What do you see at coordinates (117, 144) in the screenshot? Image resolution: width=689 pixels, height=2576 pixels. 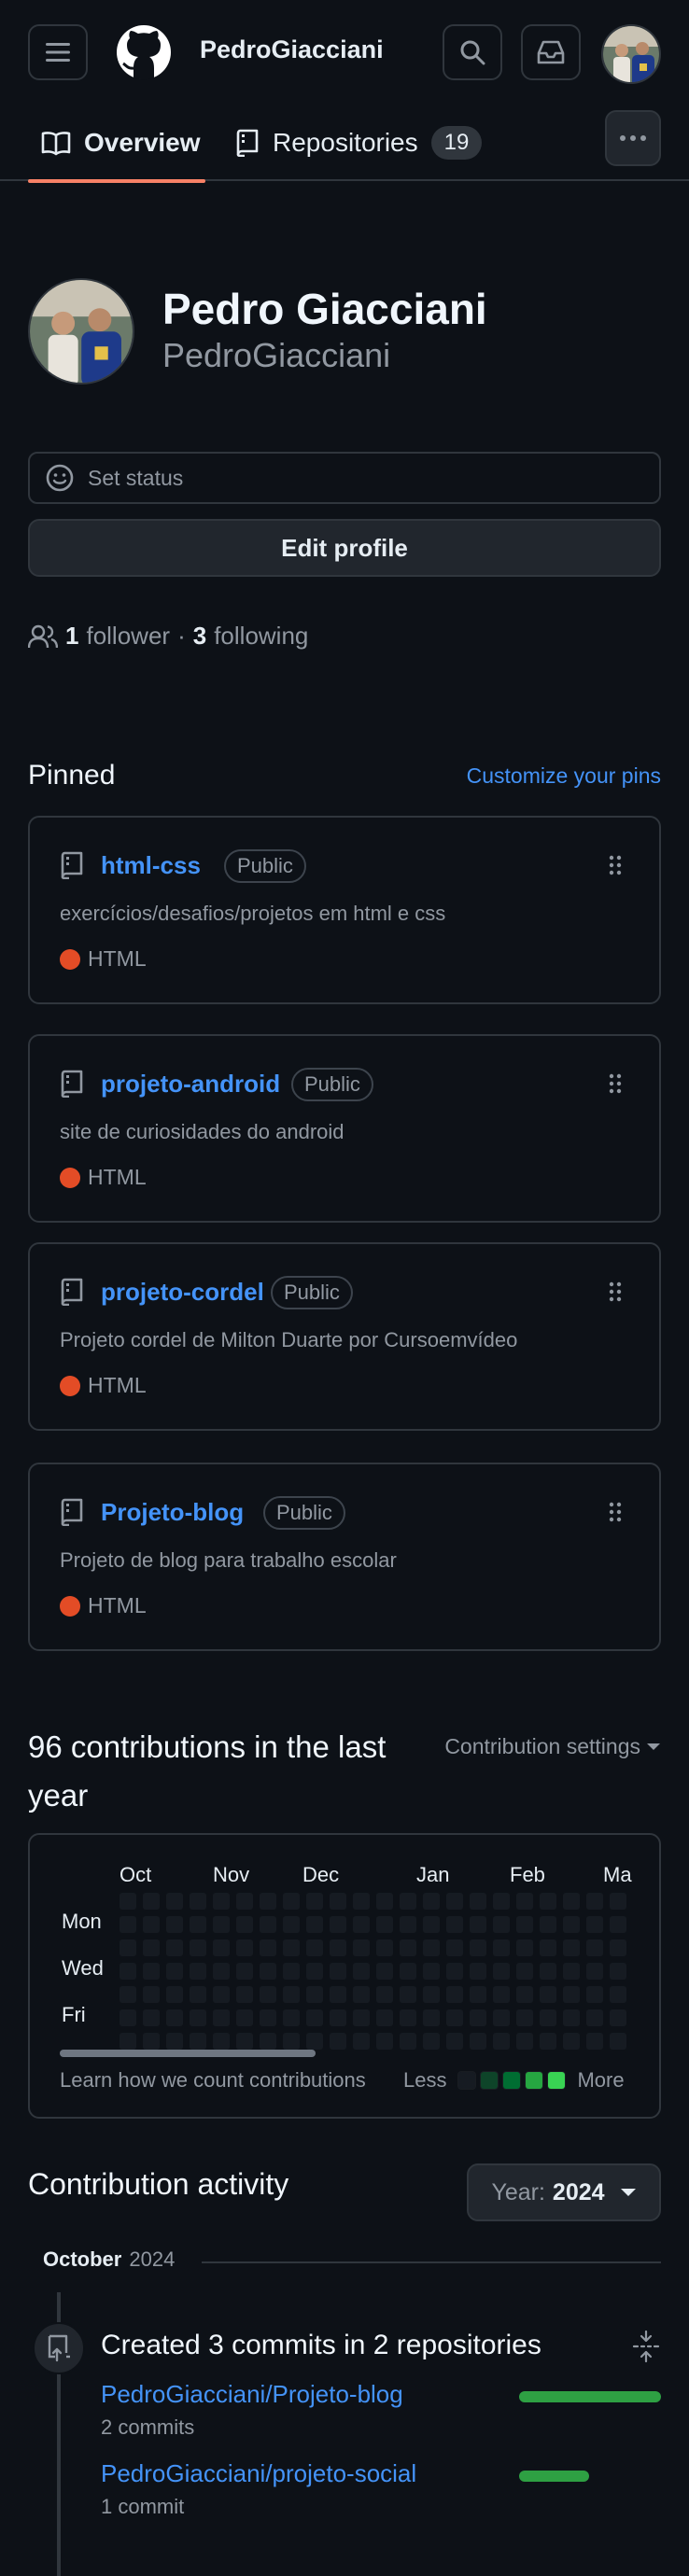 I see `tab-overview: Overview` at bounding box center [117, 144].